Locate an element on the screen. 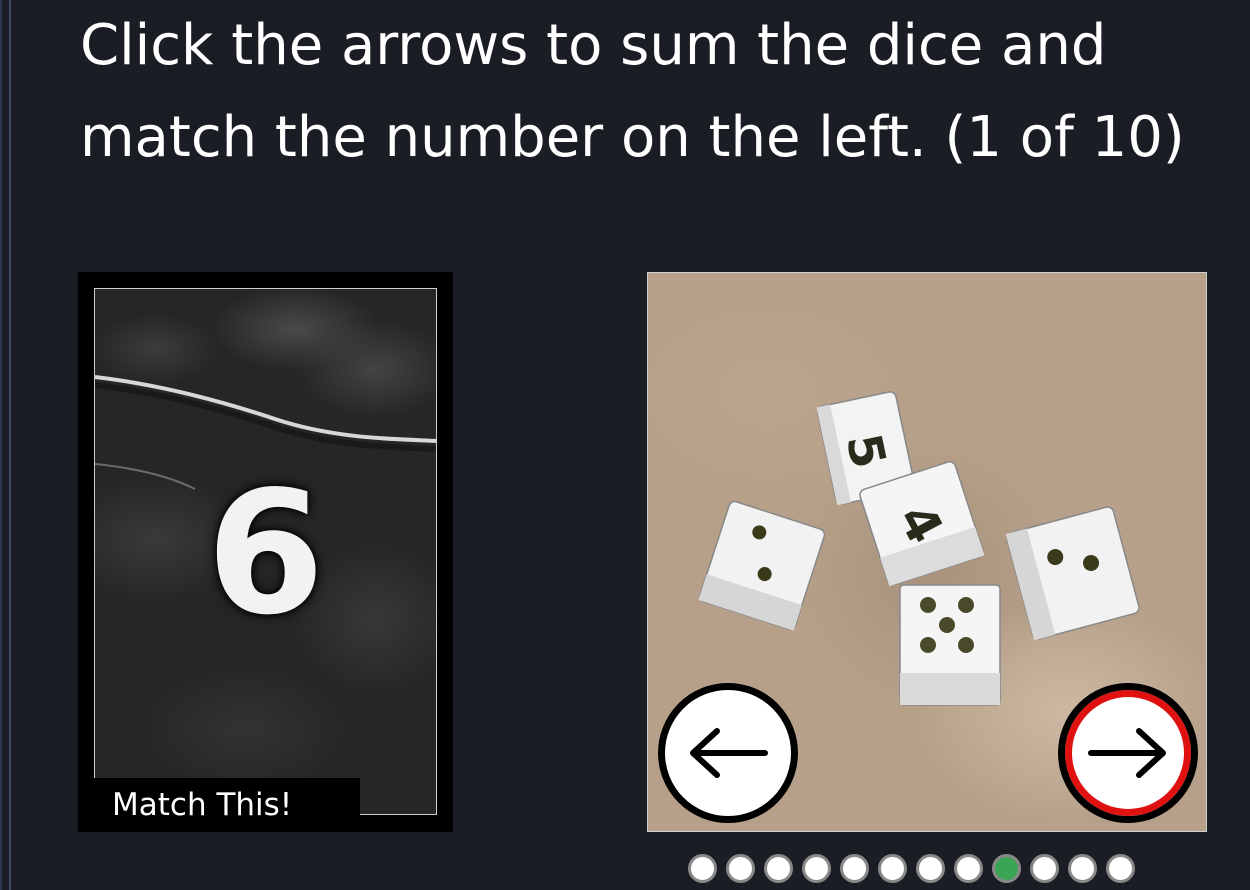 The height and width of the screenshot is (890, 1250). previous-arrow-button is located at coordinates (728, 753).